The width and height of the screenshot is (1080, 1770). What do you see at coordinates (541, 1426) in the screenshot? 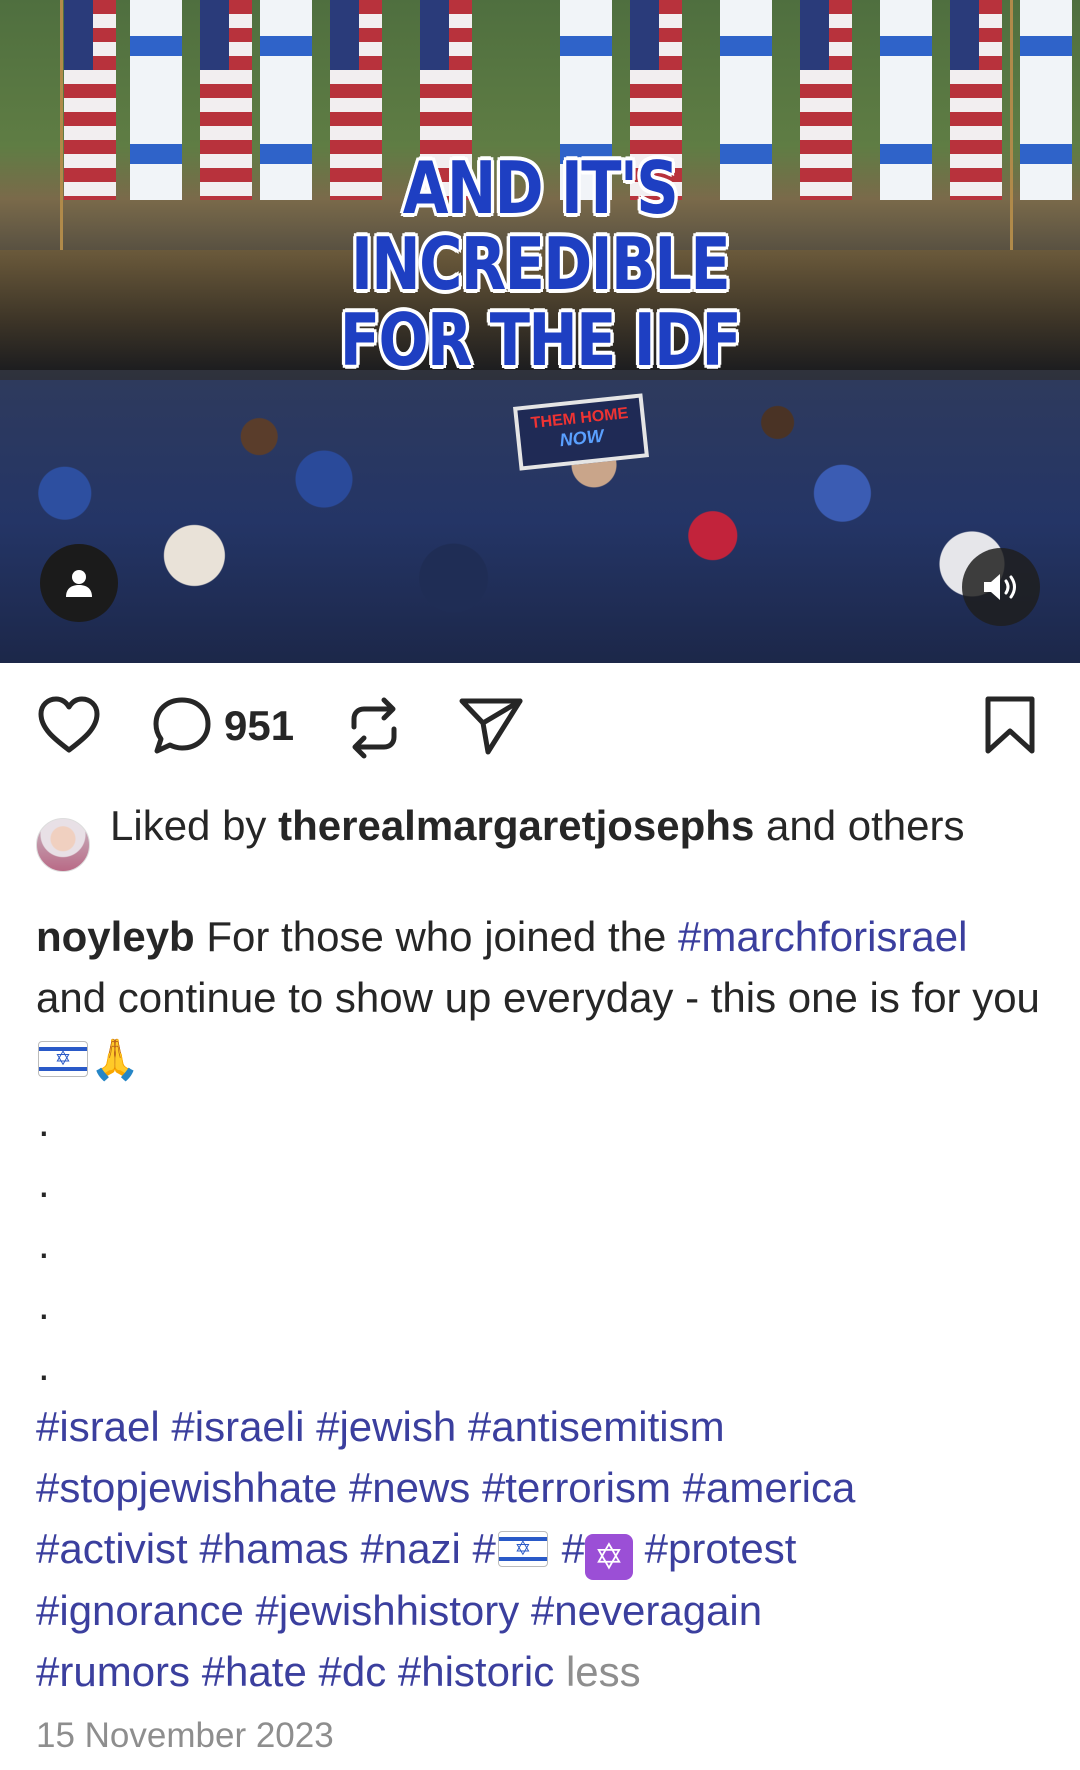
I see `hashtag-line: #israel #israeli #jewish #antisemitism` at bounding box center [541, 1426].